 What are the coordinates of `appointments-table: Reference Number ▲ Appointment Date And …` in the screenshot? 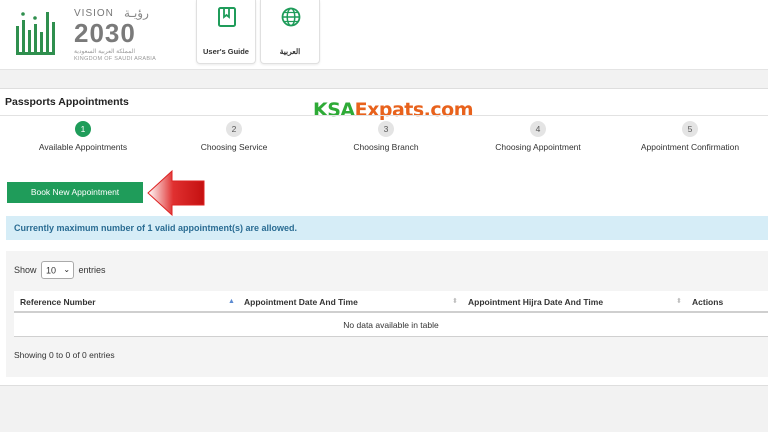 It's located at (391, 314).